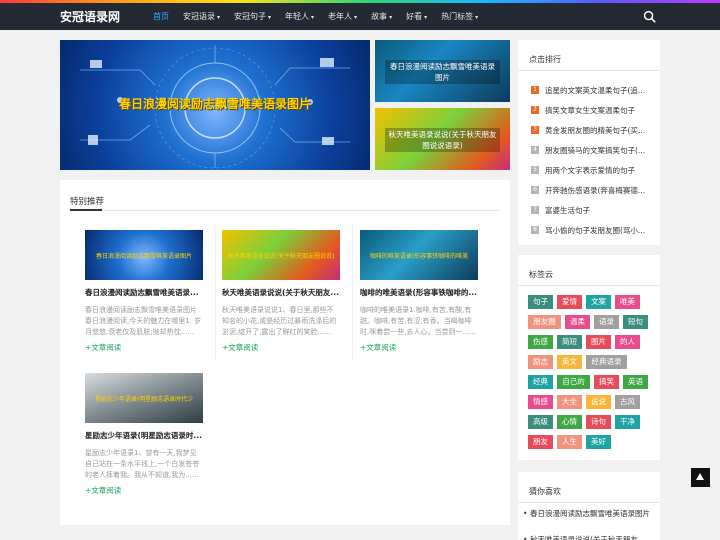  I want to click on tag-link: 心情, so click(569, 422).